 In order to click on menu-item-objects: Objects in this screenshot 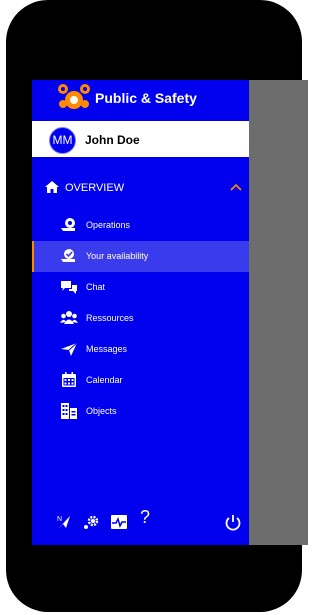, I will do `click(140, 411)`.